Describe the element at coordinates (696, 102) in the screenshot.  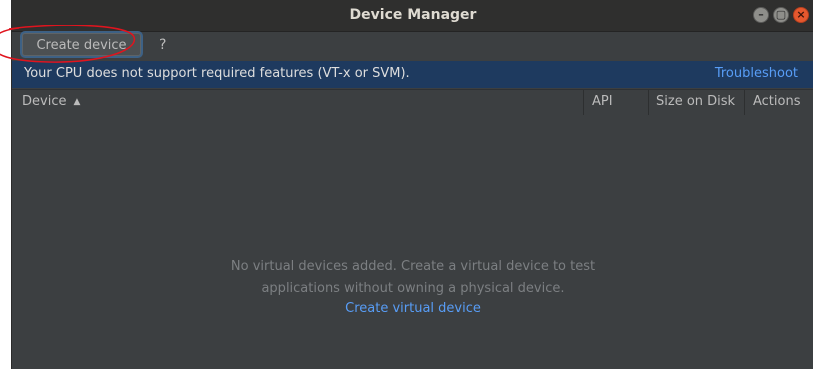
I see `column-header-size: Size on Disk` at that location.